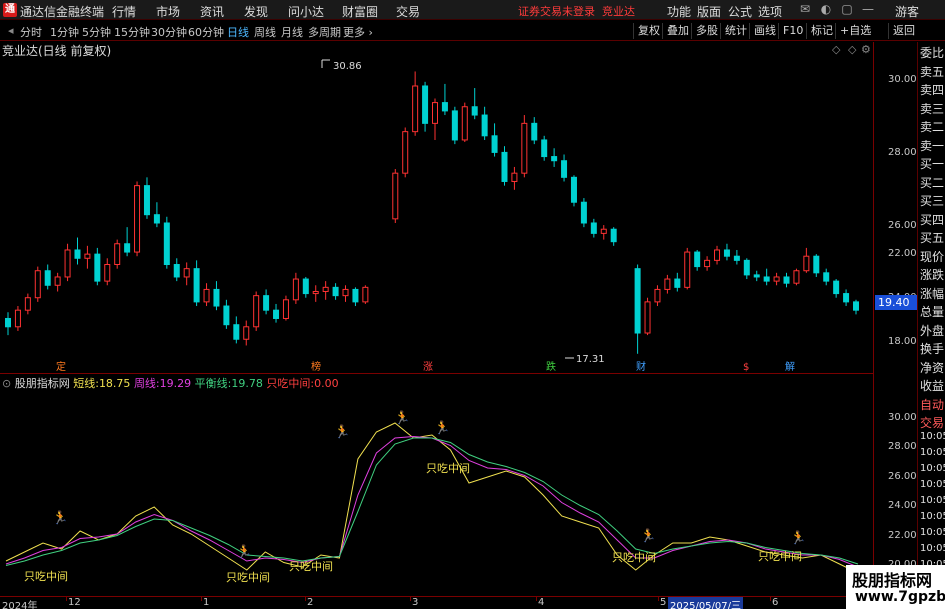 This screenshot has height=609, width=945. Describe the element at coordinates (20, 605) in the screenshot. I see `date-label: 2024年` at that location.